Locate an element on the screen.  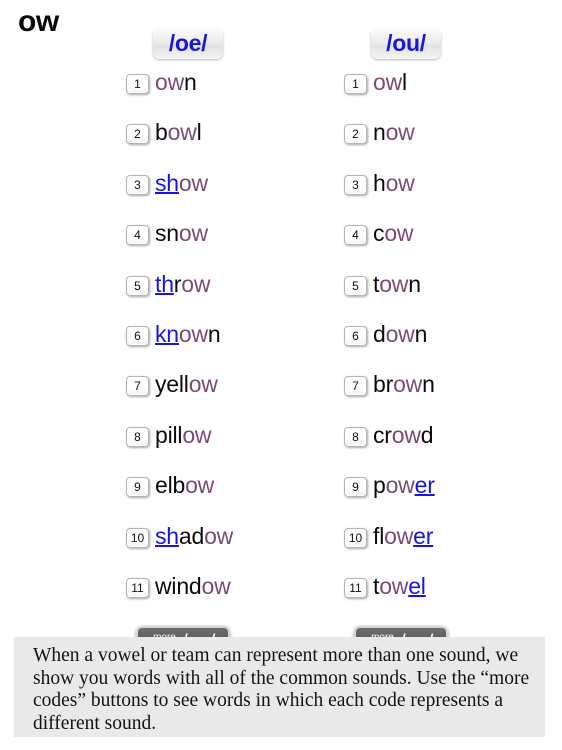
word-text: brown is located at coordinates (404, 384).